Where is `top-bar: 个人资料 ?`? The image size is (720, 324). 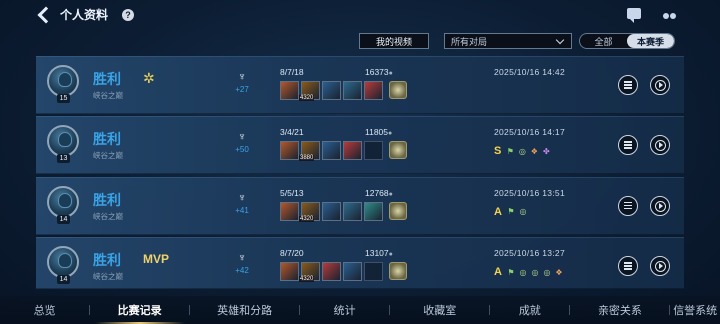
top-bar: 个人资料 ? is located at coordinates (360, 15).